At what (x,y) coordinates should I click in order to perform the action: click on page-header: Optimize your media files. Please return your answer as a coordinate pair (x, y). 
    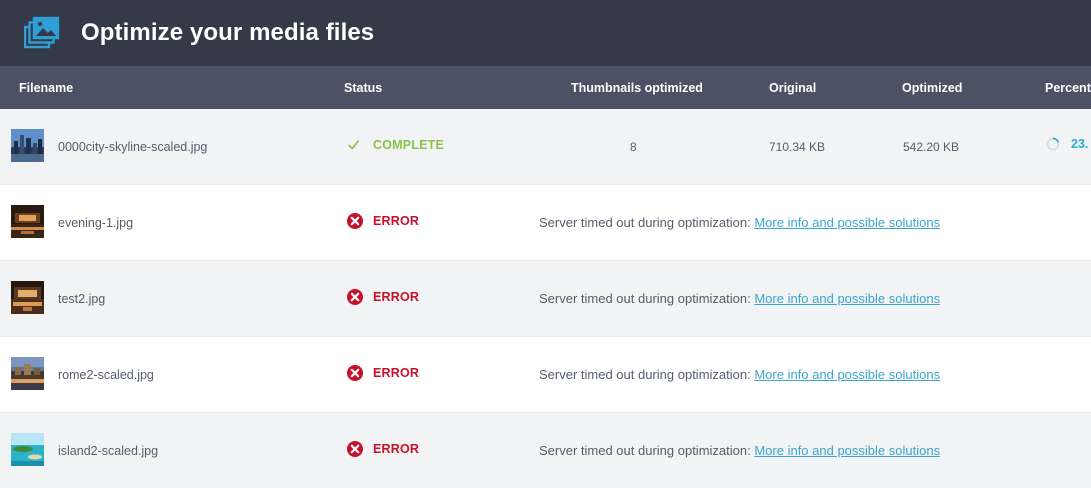
    Looking at the image, I should click on (545, 33).